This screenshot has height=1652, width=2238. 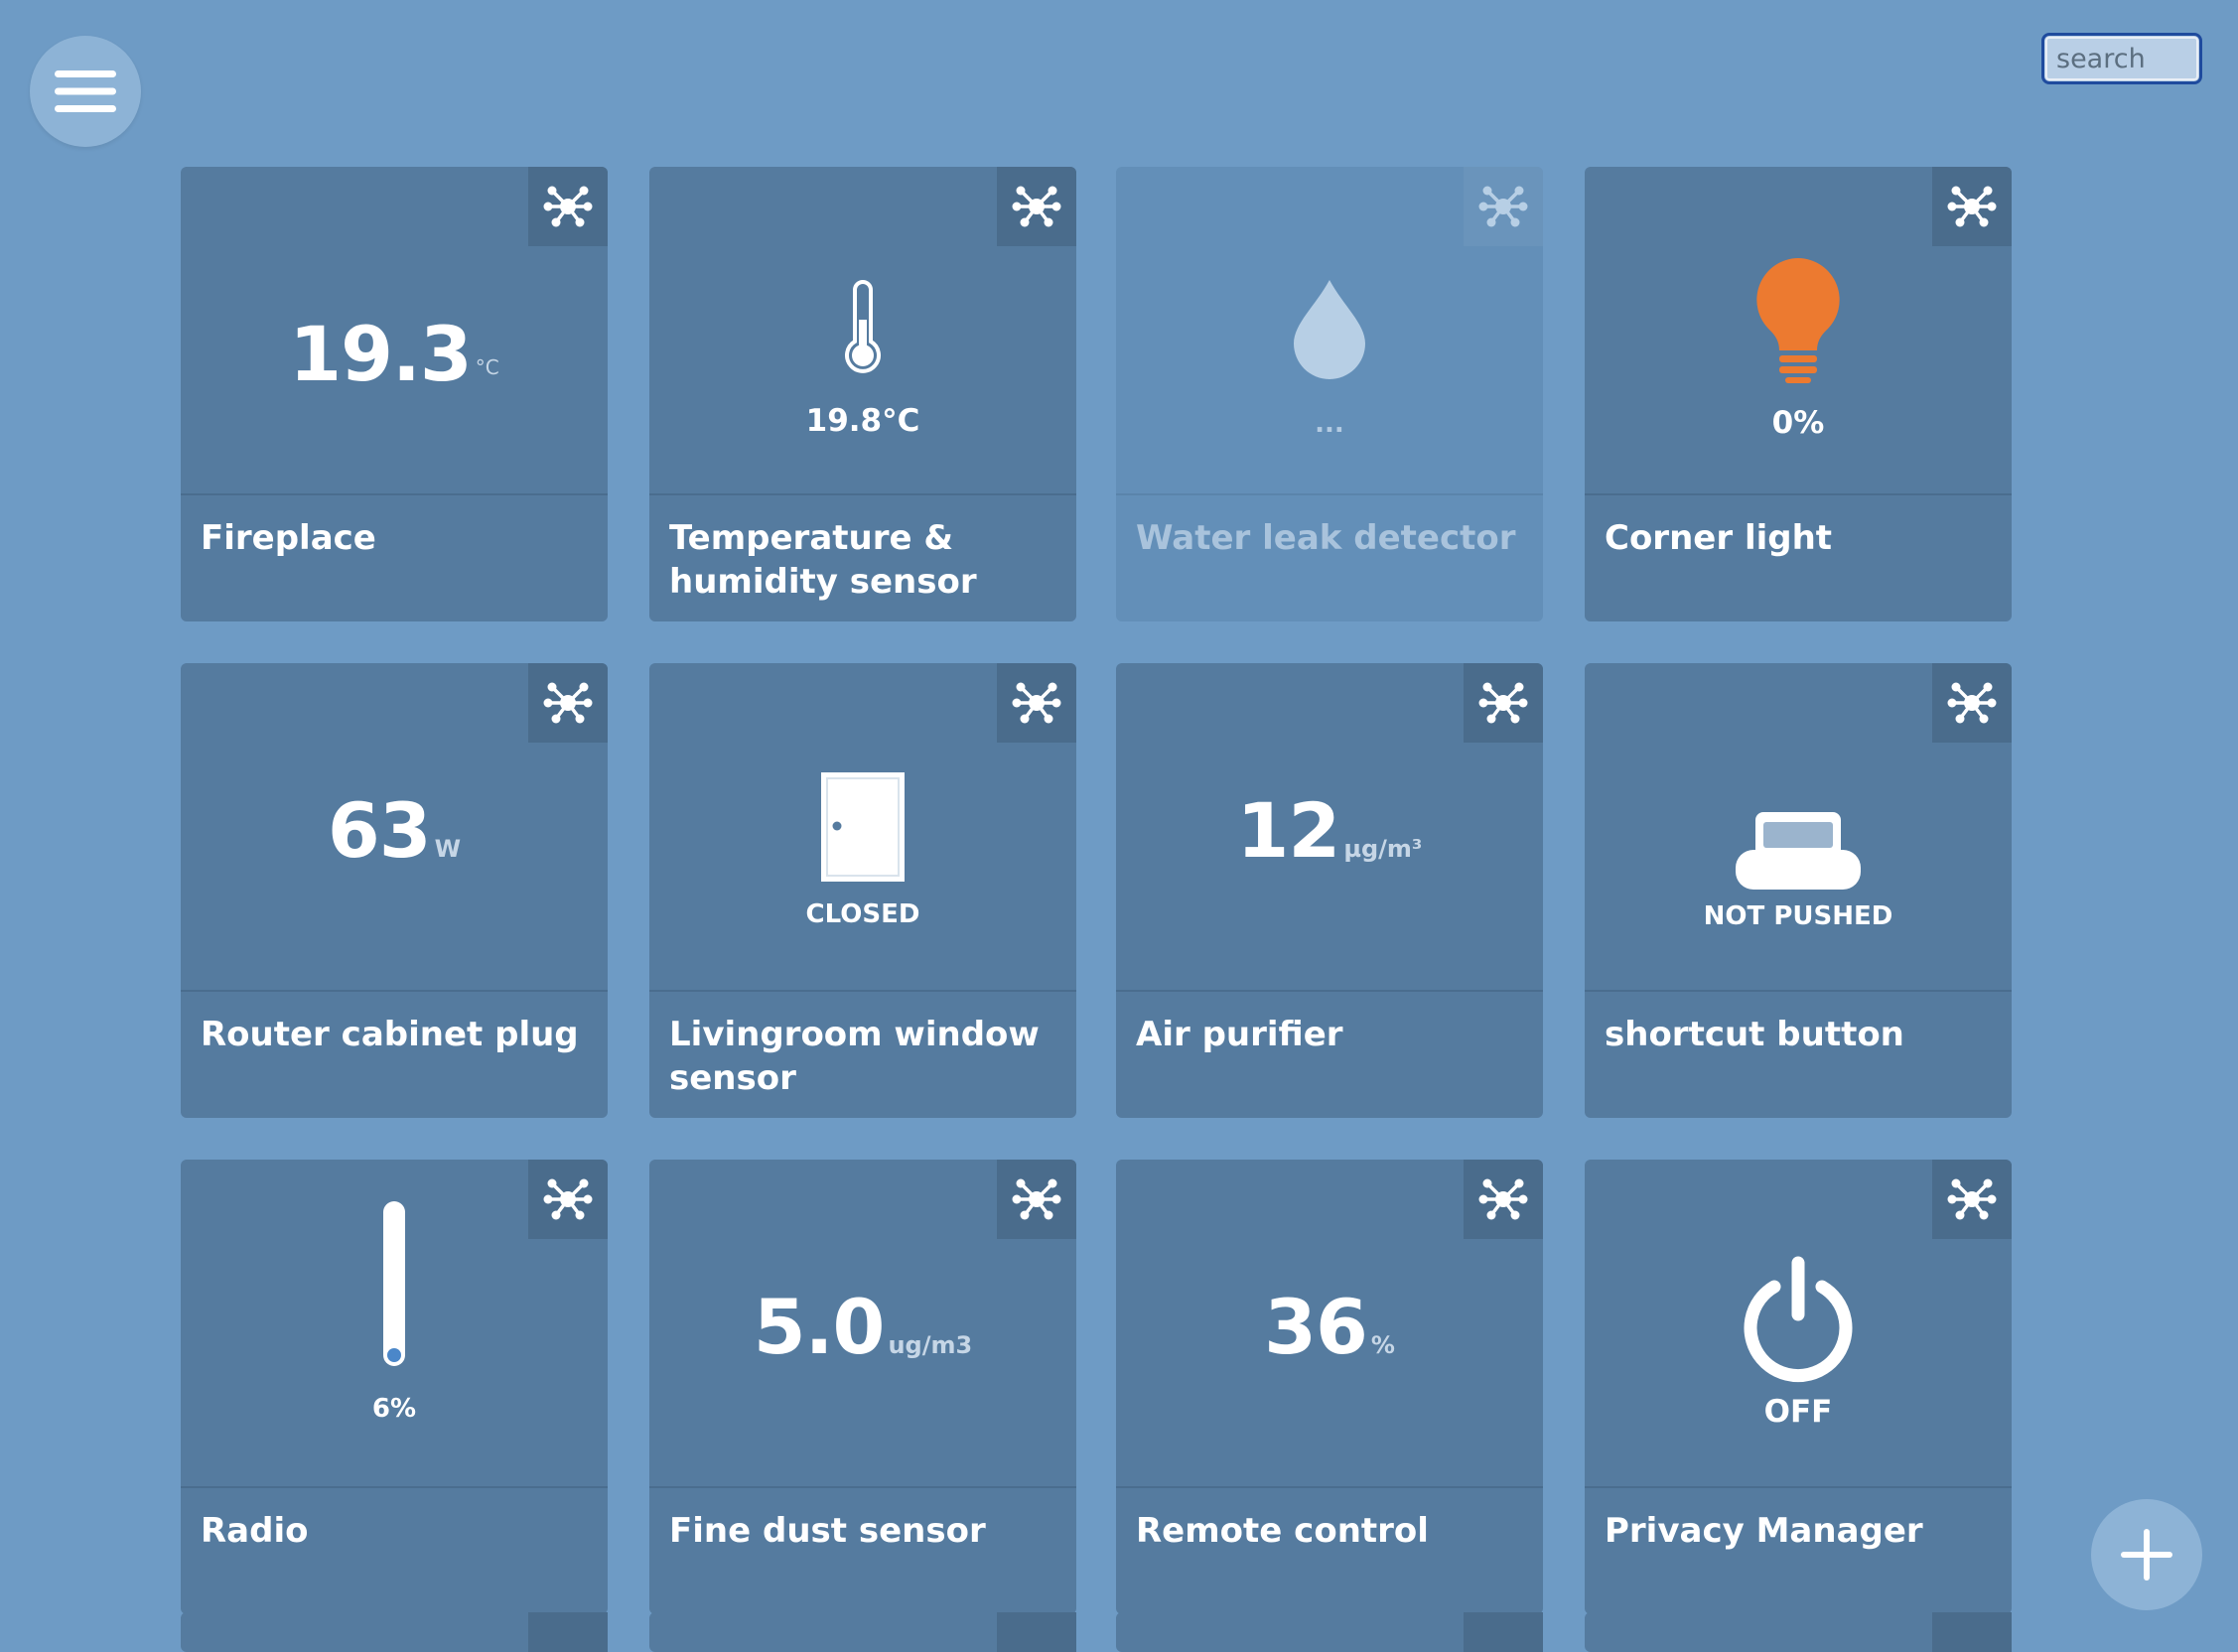 What do you see at coordinates (394, 1284) in the screenshot?
I see `volume-slider-icon` at bounding box center [394, 1284].